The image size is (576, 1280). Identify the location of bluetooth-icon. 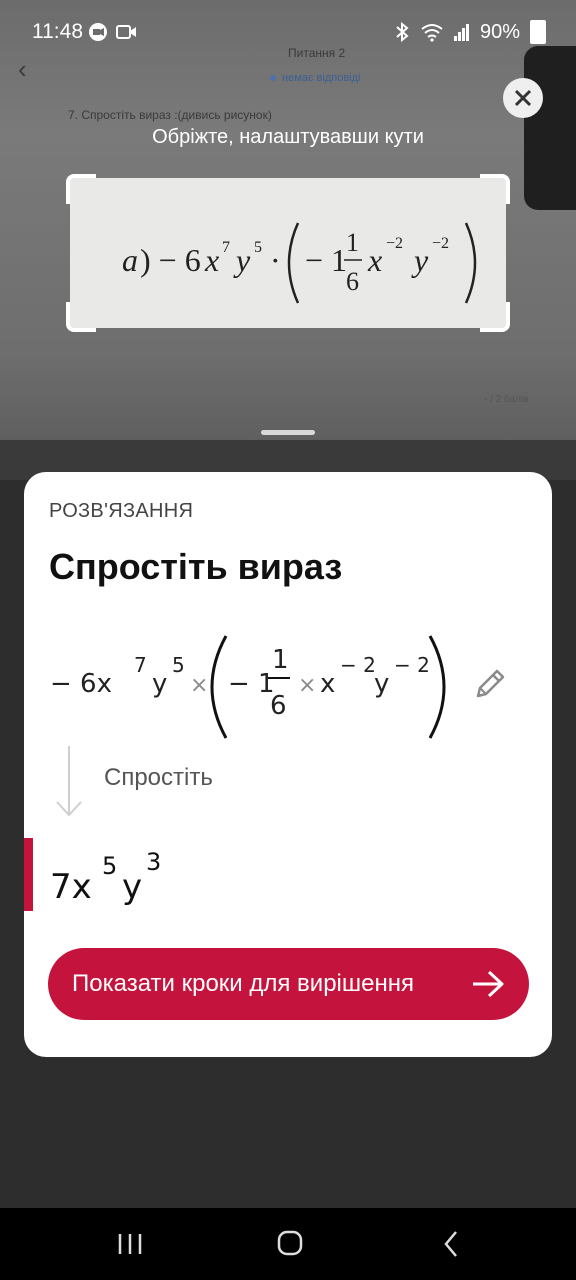
(402, 32).